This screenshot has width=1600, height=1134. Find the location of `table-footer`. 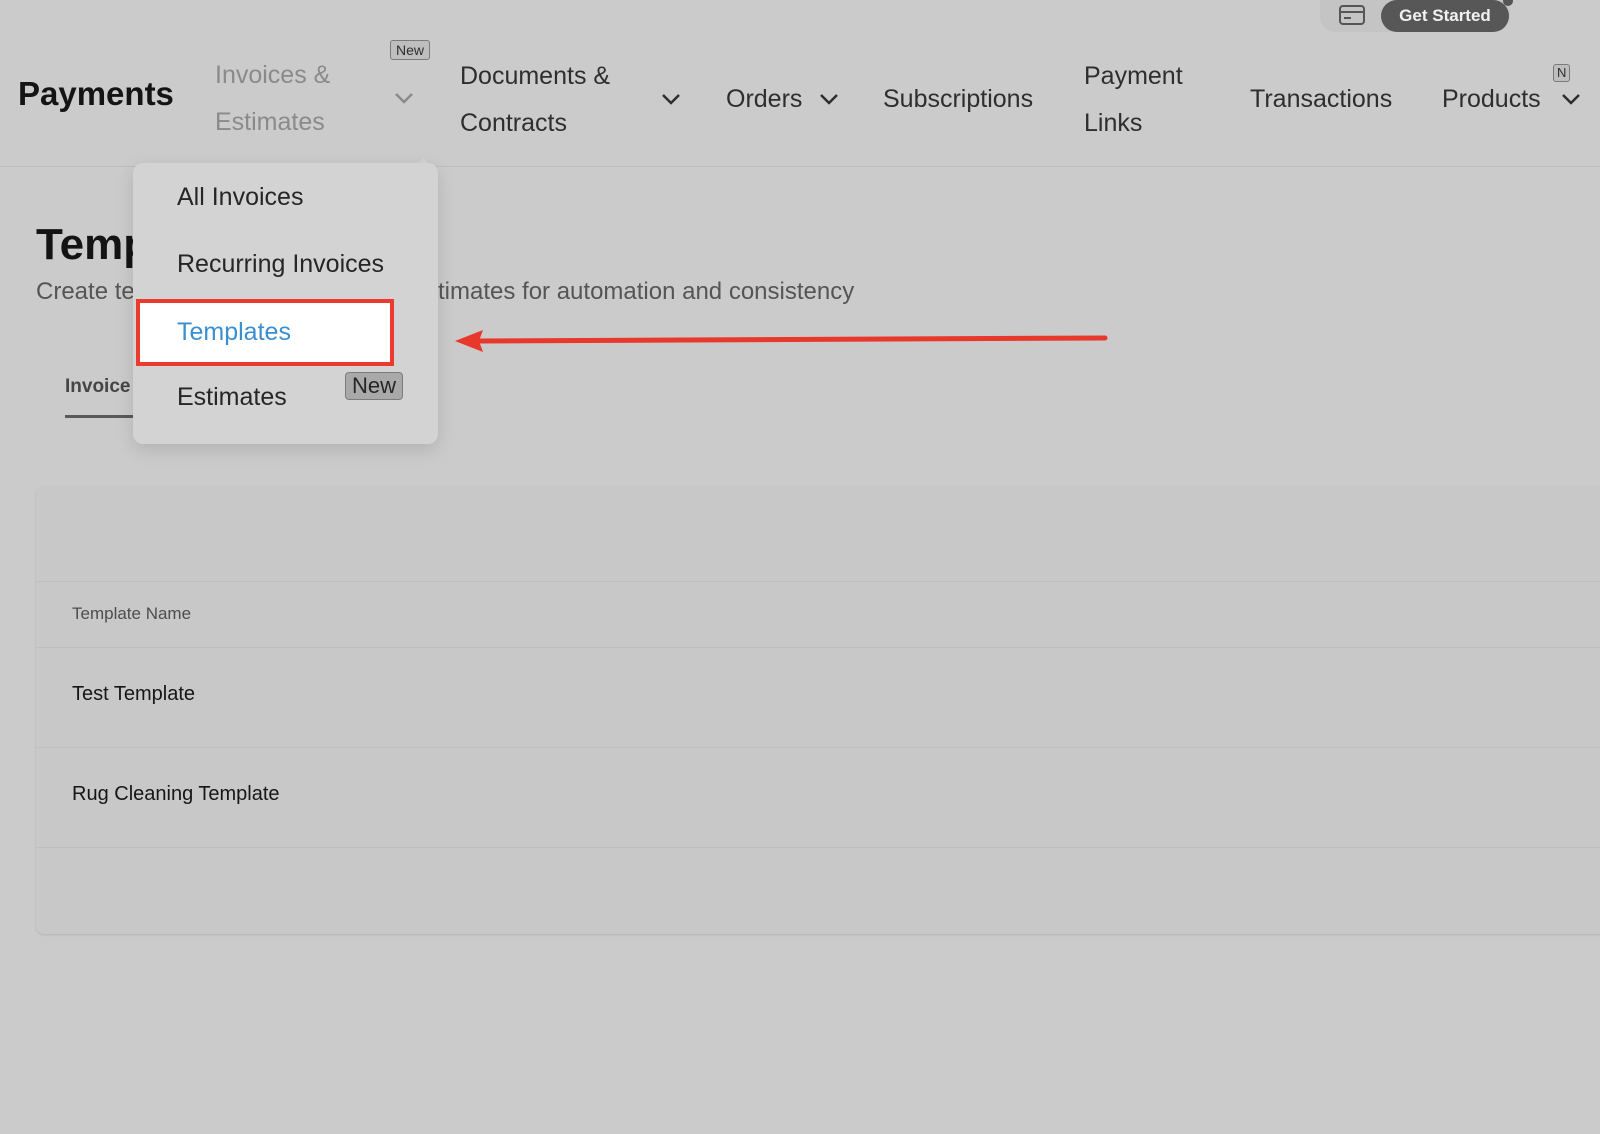

table-footer is located at coordinates (818, 891).